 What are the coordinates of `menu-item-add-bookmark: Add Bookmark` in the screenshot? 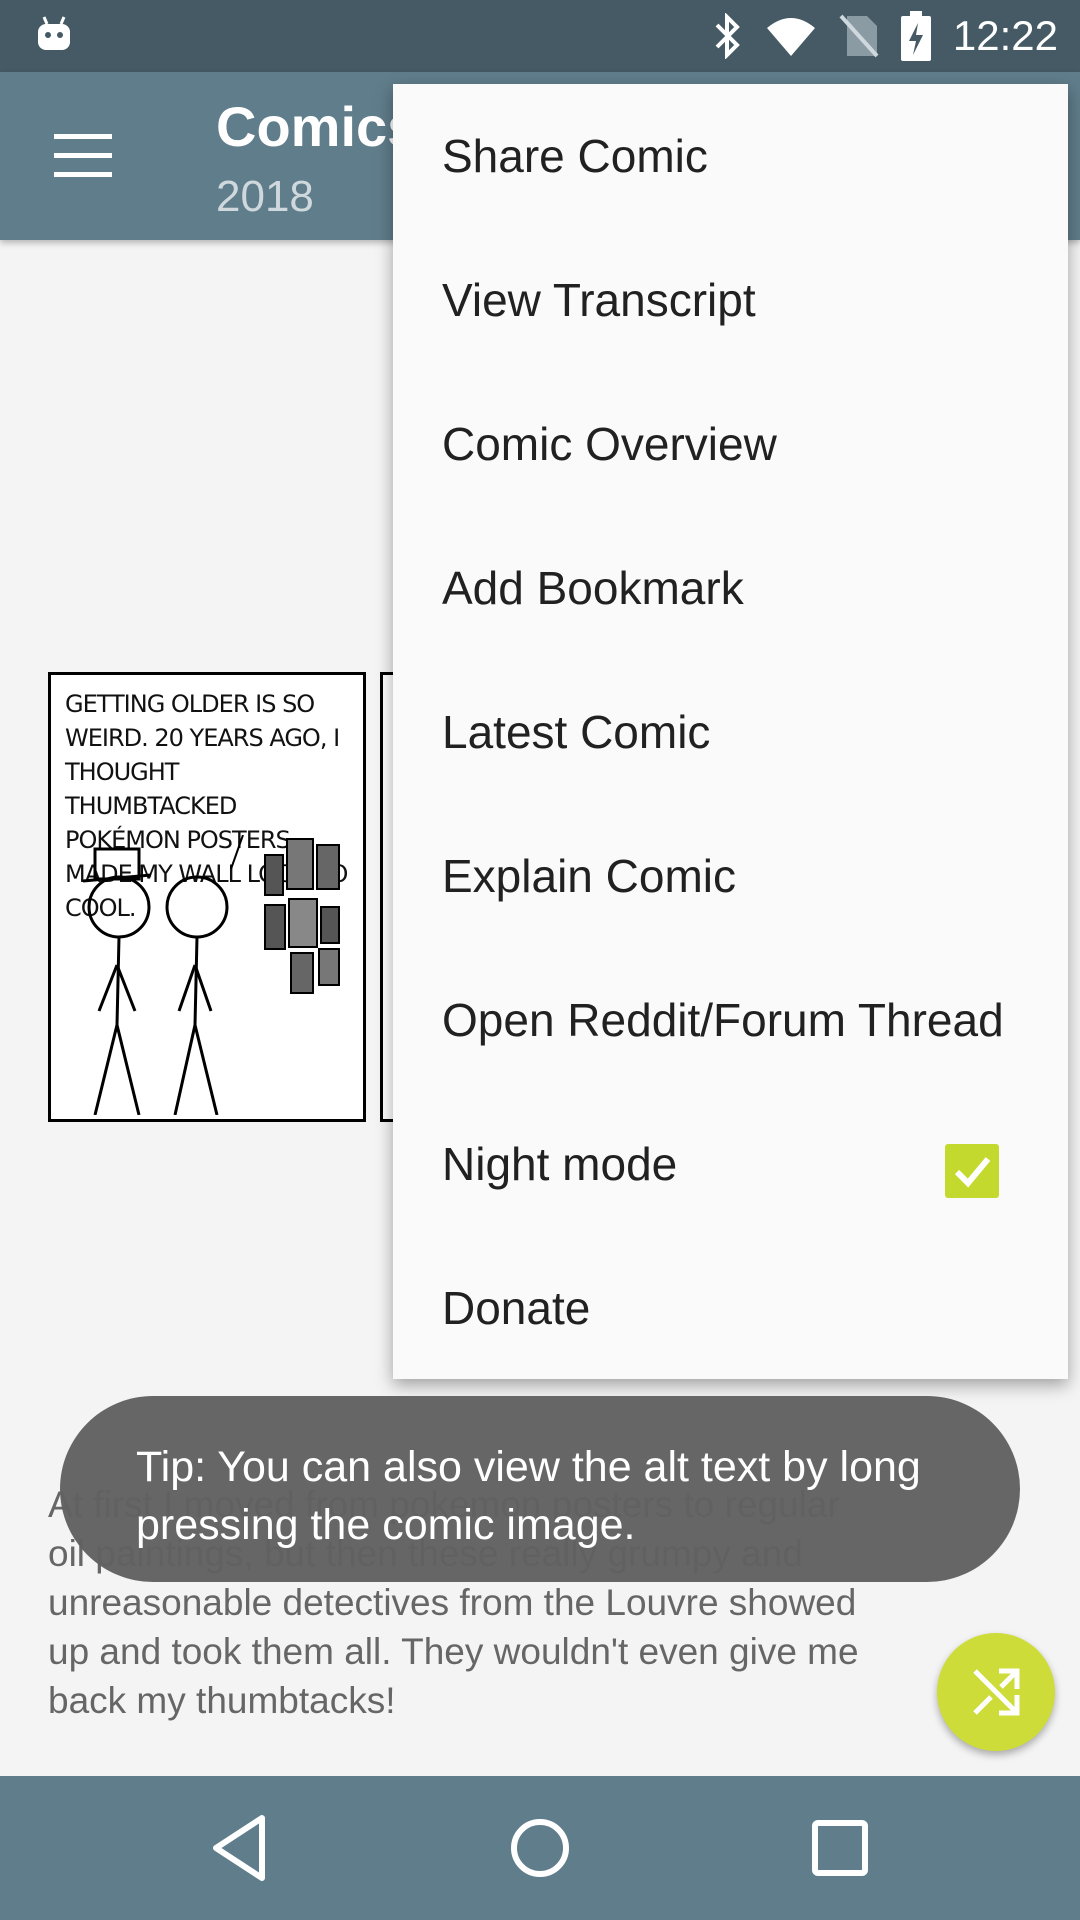 It's located at (730, 588).